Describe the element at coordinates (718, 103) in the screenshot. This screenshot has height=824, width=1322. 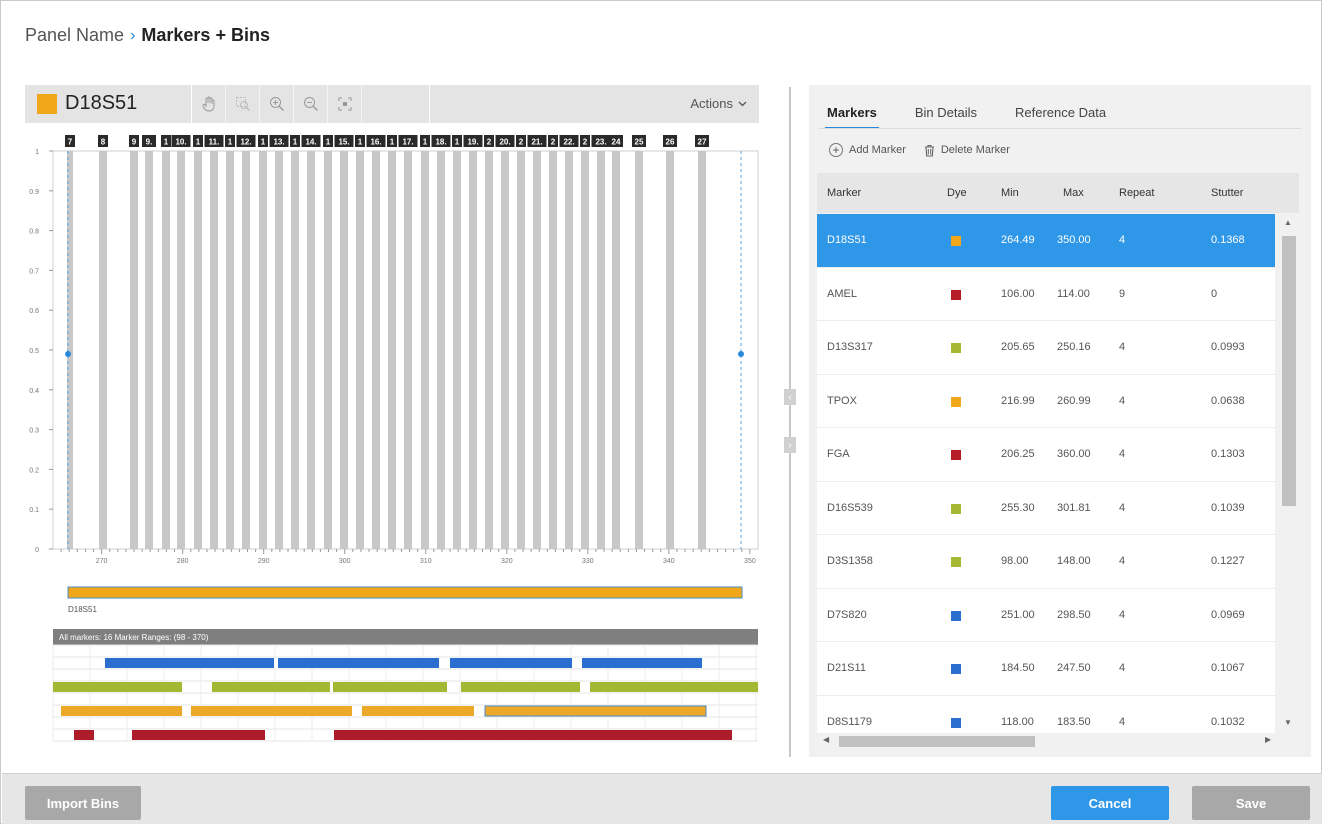
I see `actions-dropdown: Actions` at that location.